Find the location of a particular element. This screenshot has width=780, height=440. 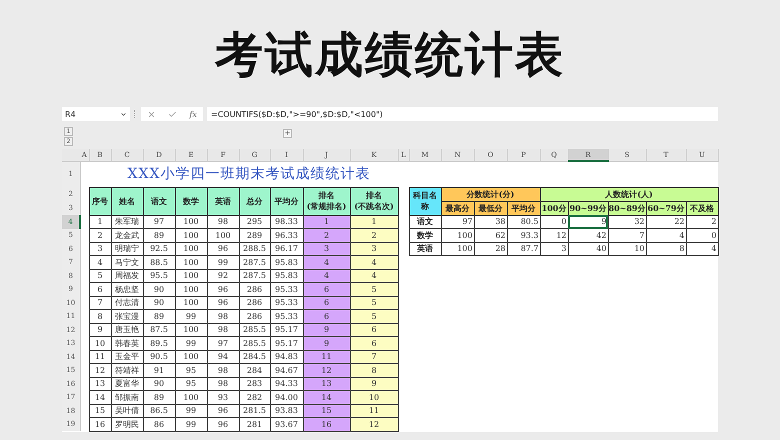

table-cell: 80.5 is located at coordinates (523, 221).